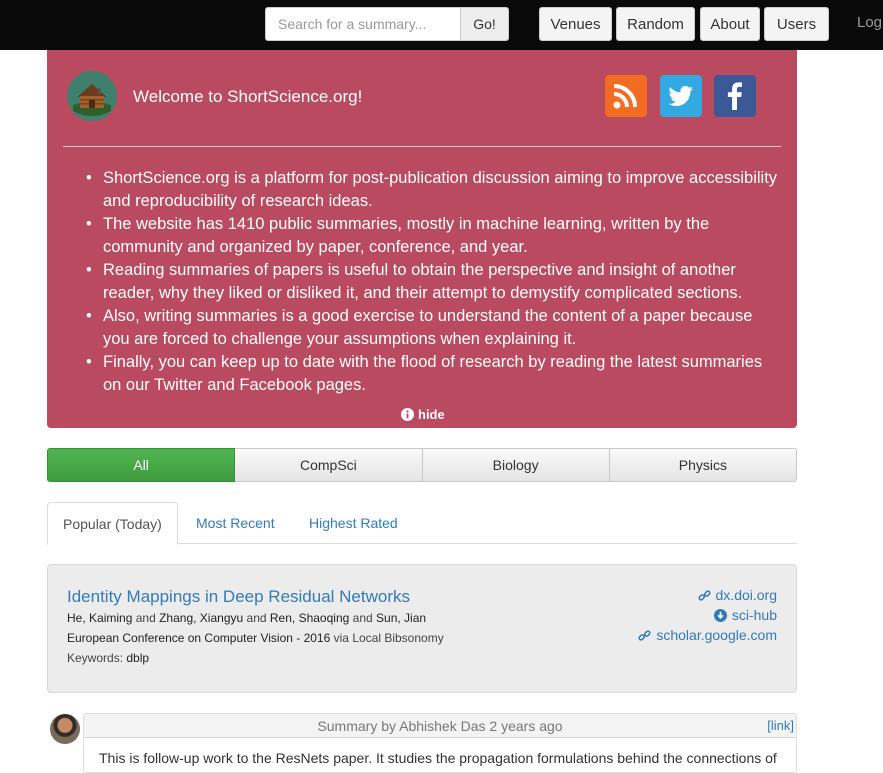 This screenshot has width=883, height=773. Describe the element at coordinates (575, 24) in the screenshot. I see `venues-button: Venues` at that location.